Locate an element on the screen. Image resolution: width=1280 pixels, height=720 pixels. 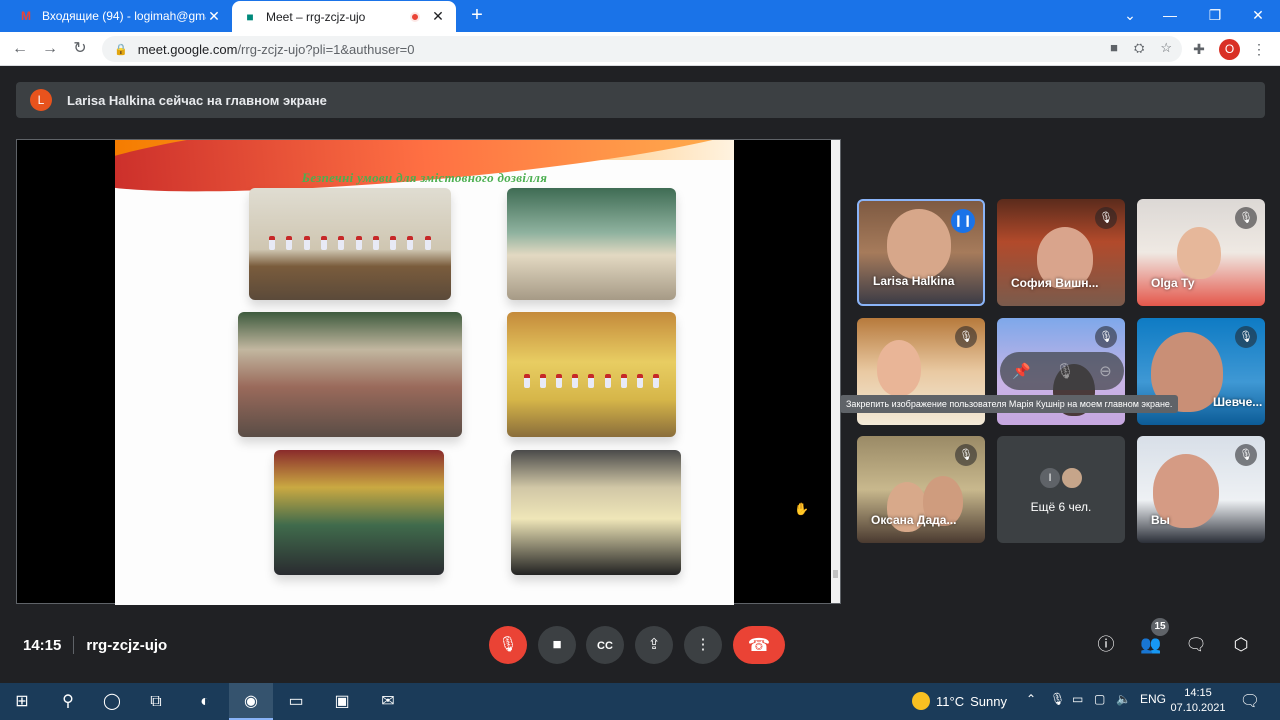
windows-start-icon: ⊞ is located at coordinates (22, 701).